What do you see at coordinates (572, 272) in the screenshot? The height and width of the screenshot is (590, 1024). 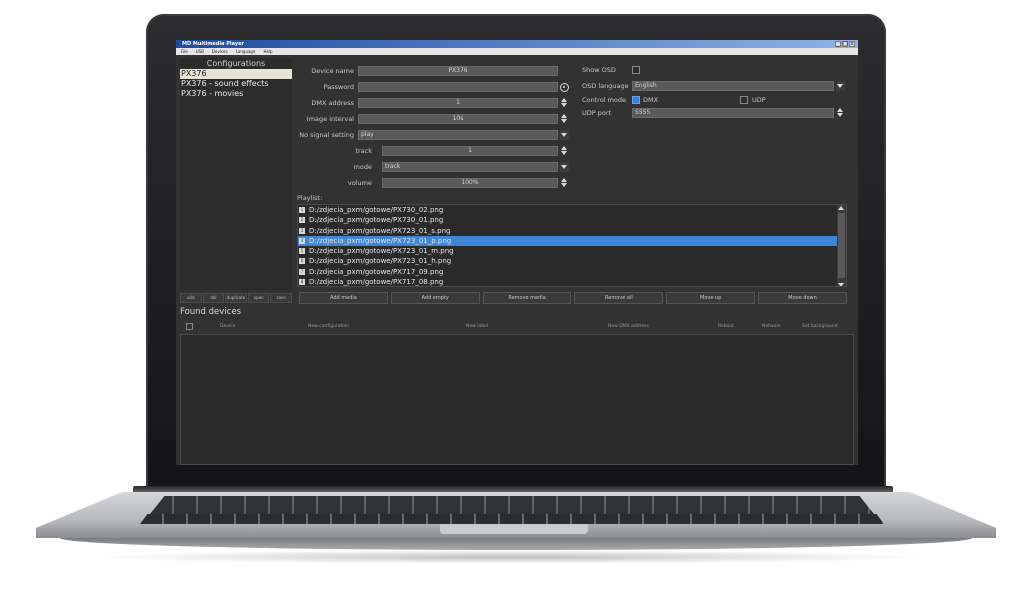 I see `playlist-item: 7 D:/zdjecia_pxm/gotowe/PX717_09.png` at bounding box center [572, 272].